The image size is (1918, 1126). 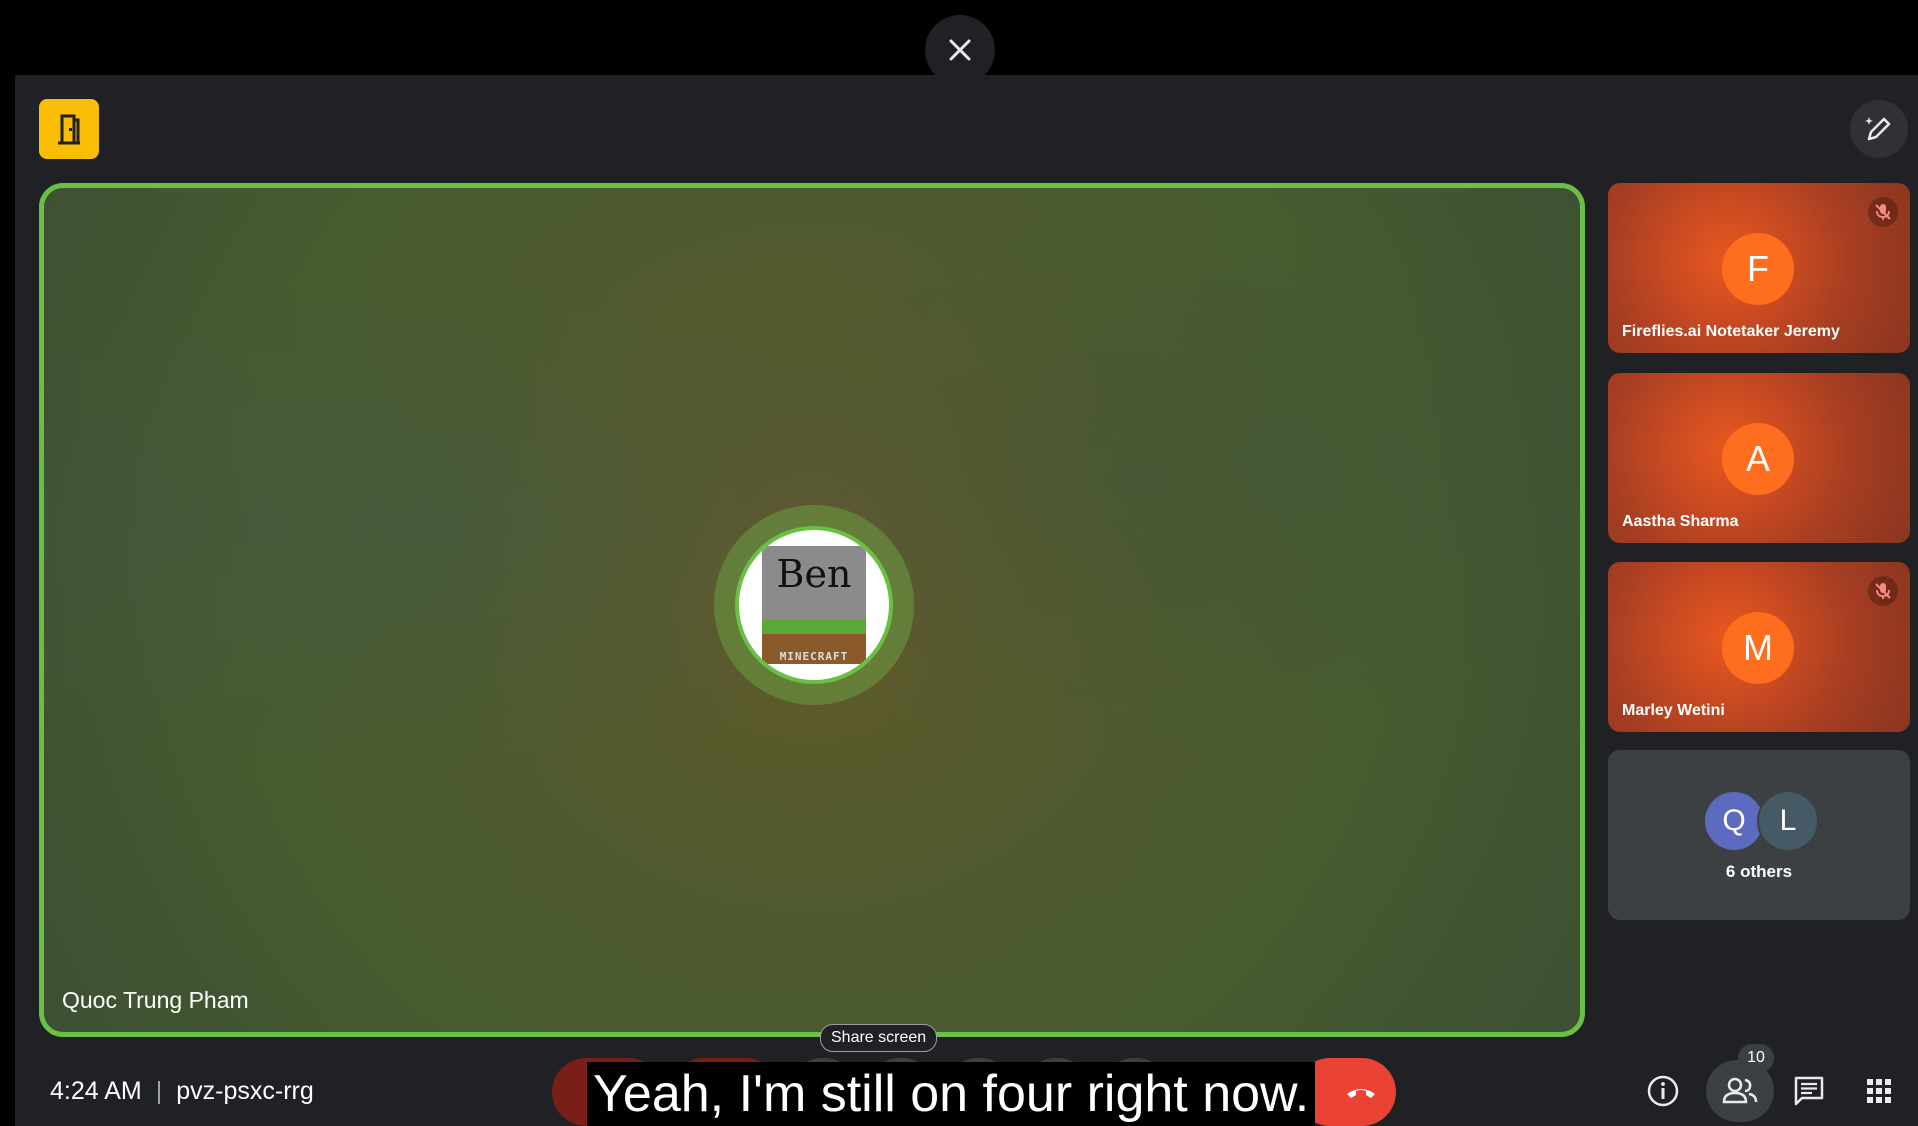 I want to click on people-count-badge: 10, so click(x=1756, y=1058).